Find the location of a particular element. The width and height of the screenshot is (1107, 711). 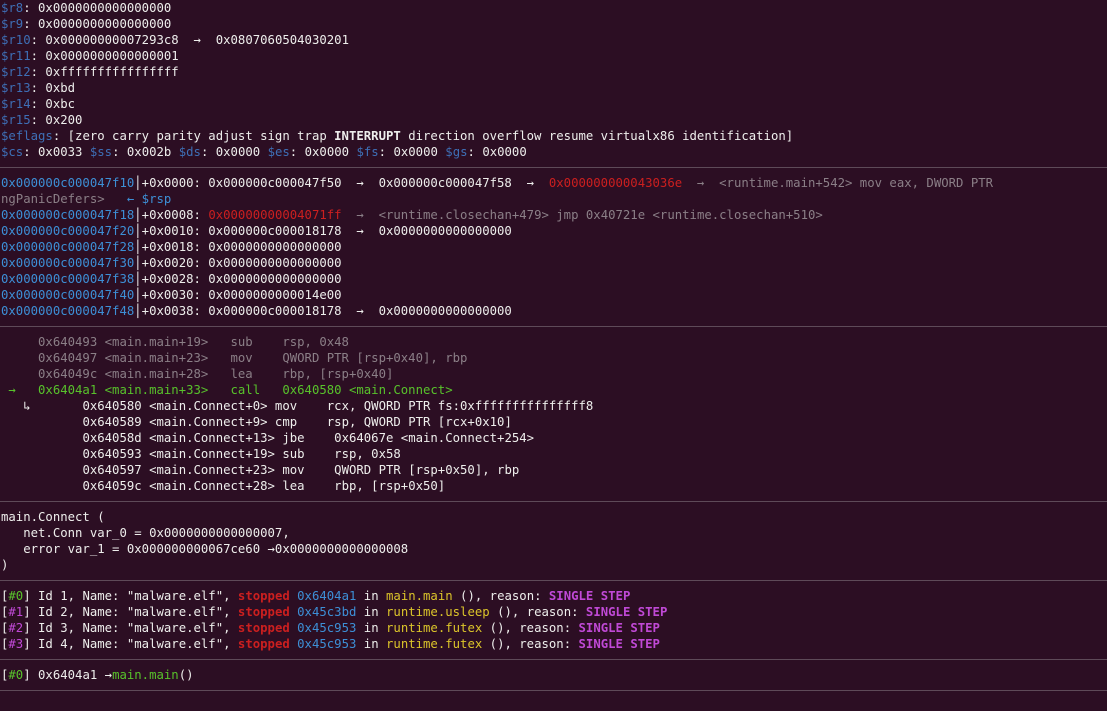

thread-address: 0x45c3bd is located at coordinates (323, 612).